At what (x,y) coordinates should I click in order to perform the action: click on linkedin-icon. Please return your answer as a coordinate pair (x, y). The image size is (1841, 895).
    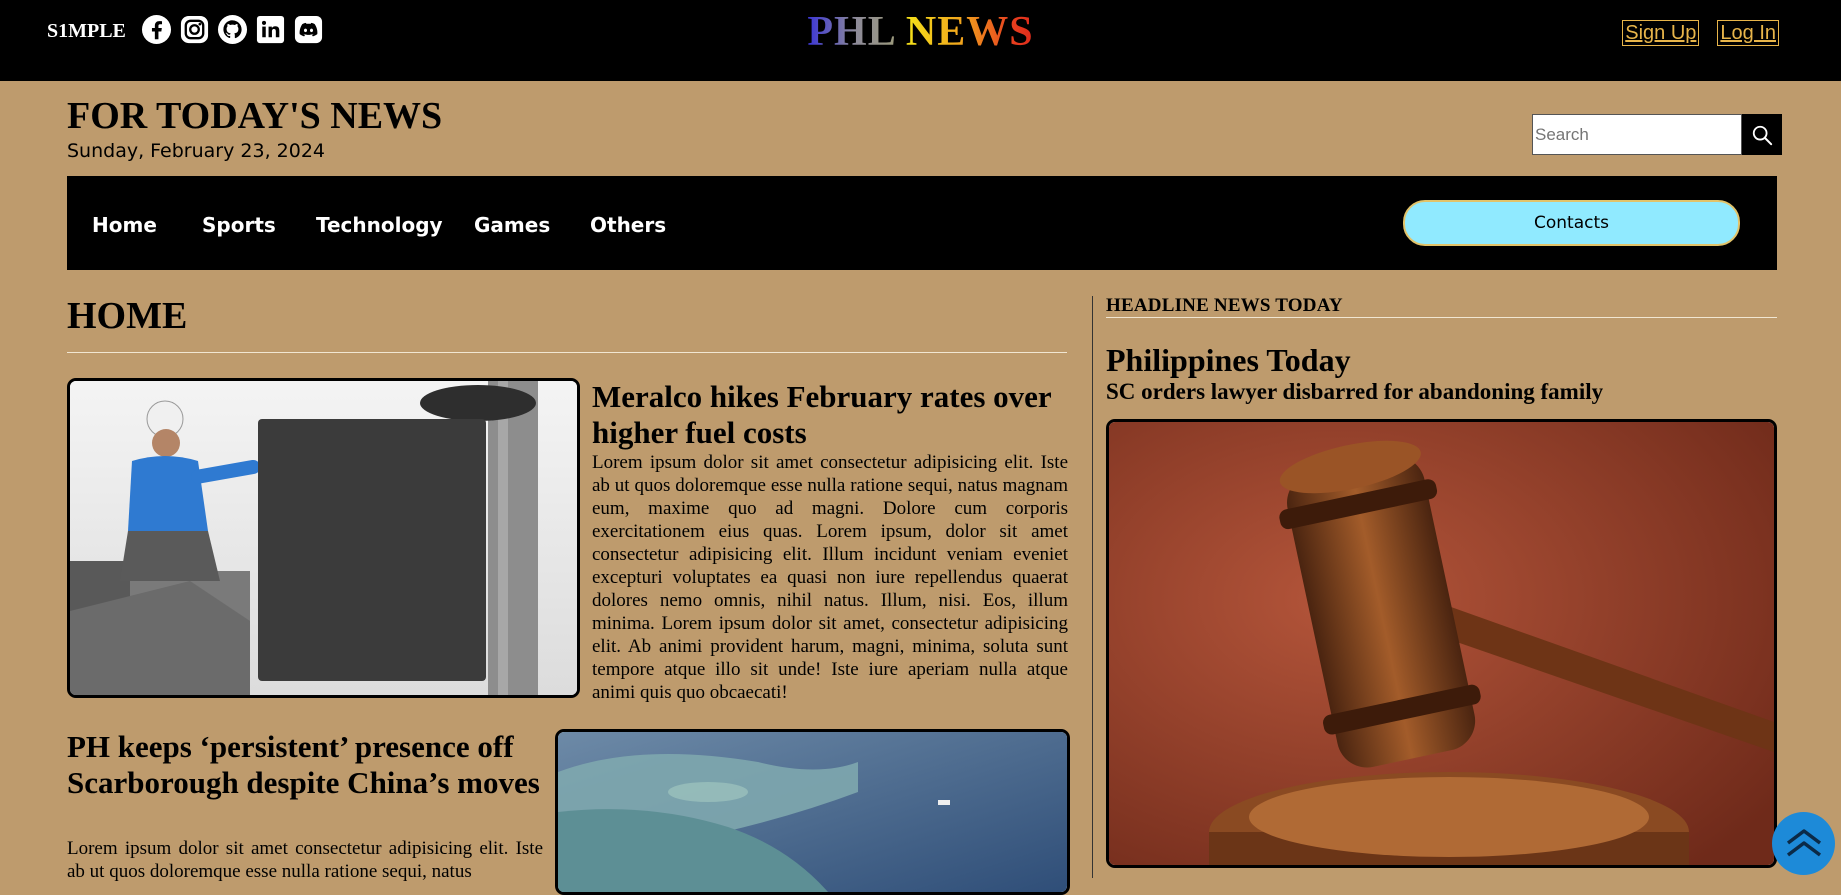
    Looking at the image, I should click on (270, 29).